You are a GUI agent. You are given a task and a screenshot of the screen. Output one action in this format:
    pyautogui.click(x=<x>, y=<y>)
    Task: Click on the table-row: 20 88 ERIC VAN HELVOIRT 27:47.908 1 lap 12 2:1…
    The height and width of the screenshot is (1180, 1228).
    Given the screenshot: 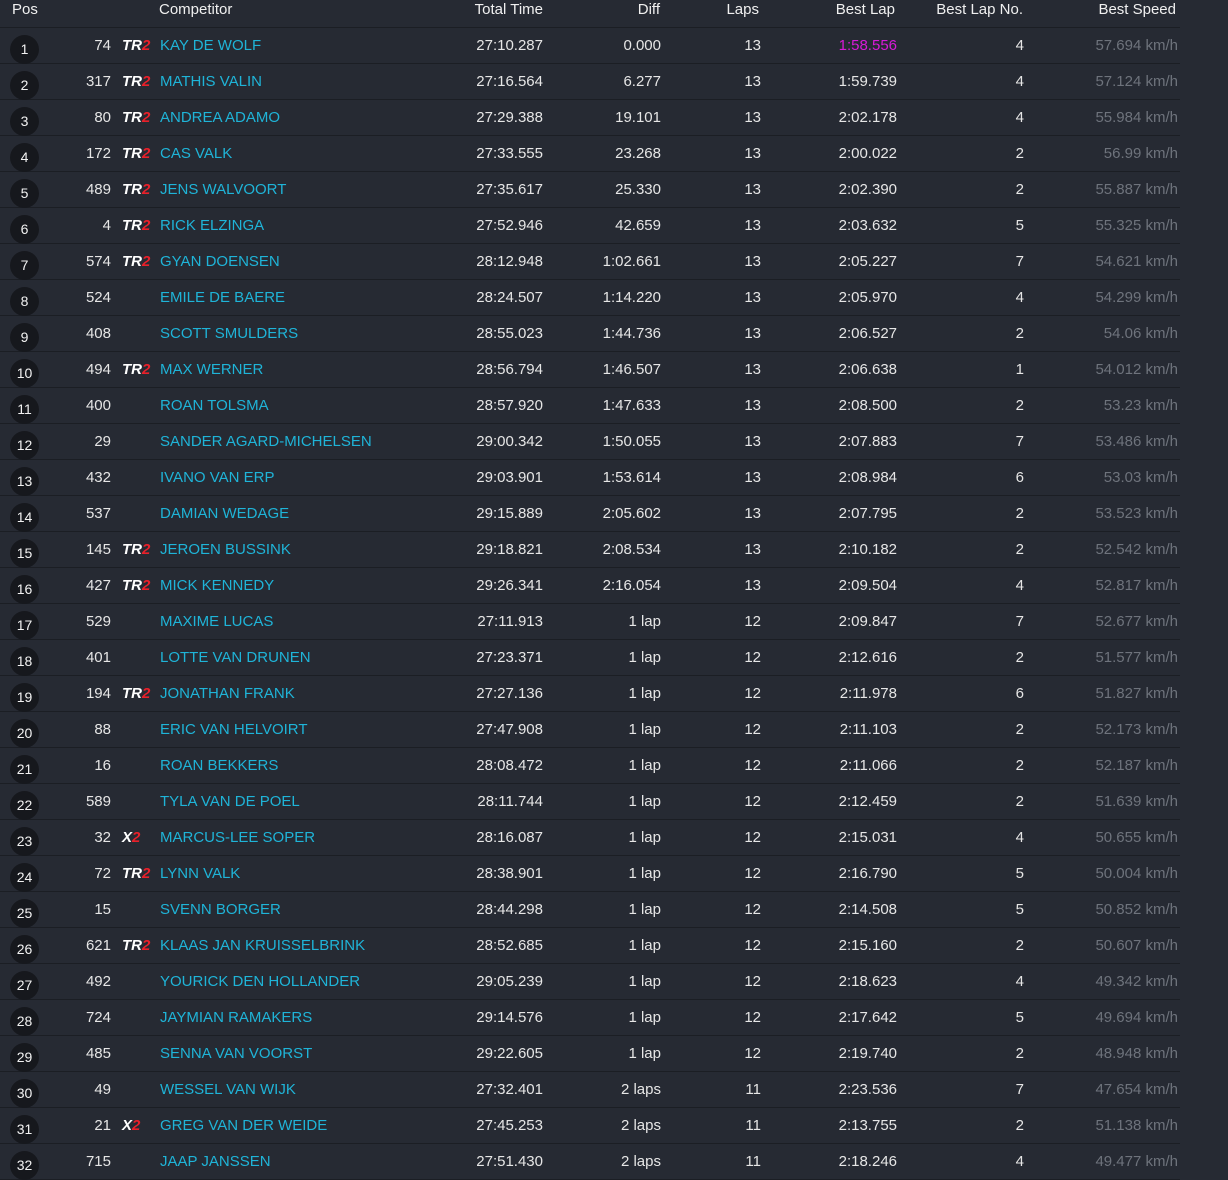 What is the action you would take?
    pyautogui.click(x=590, y=730)
    